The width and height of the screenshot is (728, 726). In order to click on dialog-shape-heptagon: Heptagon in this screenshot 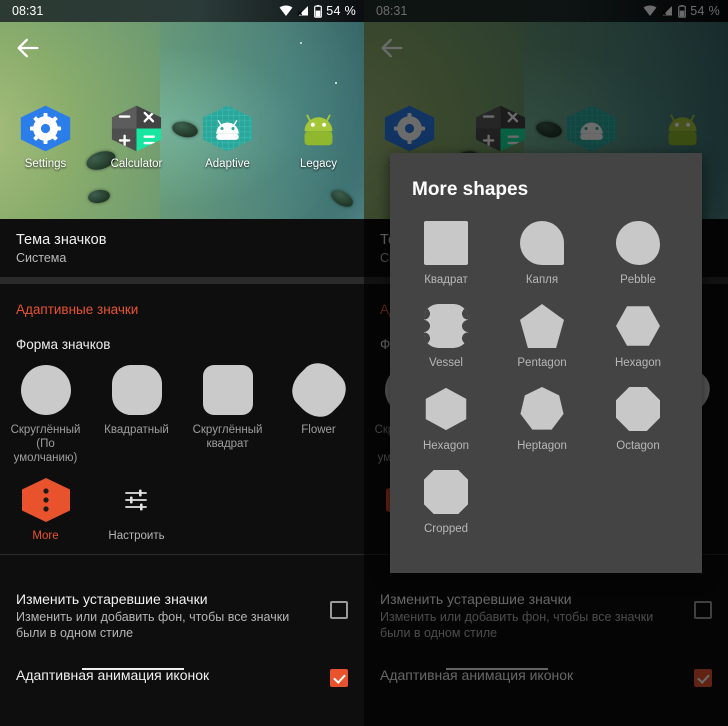, I will do `click(542, 415)`.